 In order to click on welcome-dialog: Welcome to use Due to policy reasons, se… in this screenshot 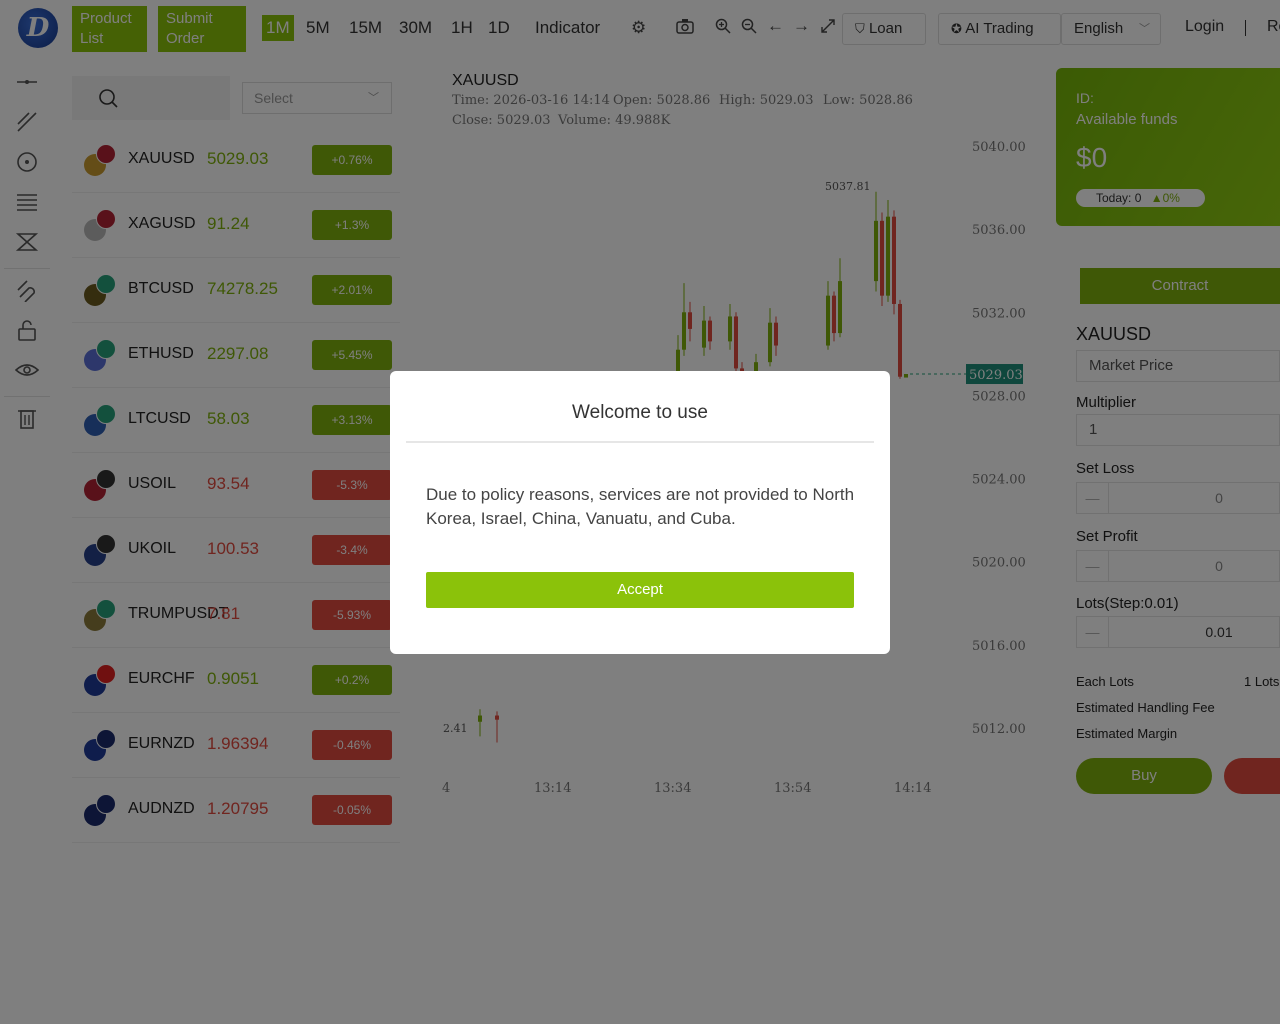, I will do `click(640, 512)`.